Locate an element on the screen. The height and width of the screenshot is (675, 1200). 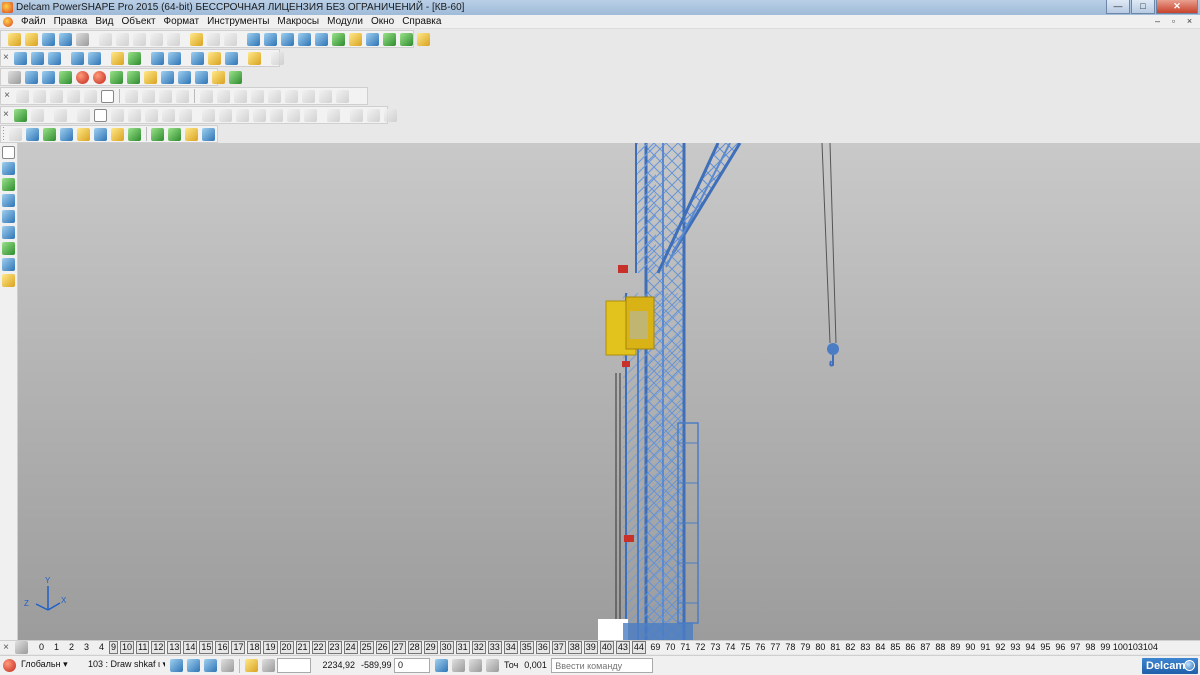
level-button: 12 is located at coordinates (158, 647).